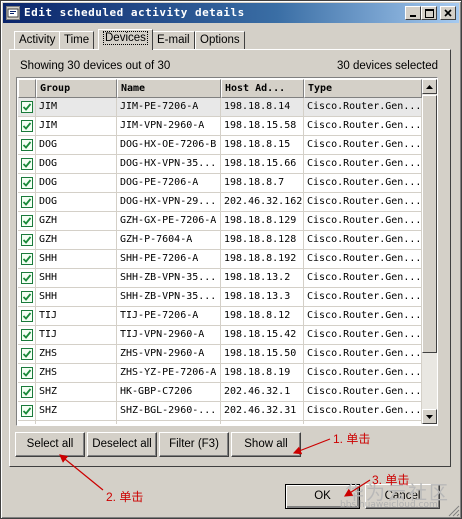 The width and height of the screenshot is (462, 519). Describe the element at coordinates (173, 40) in the screenshot. I see `tab-email: E-mail` at that location.